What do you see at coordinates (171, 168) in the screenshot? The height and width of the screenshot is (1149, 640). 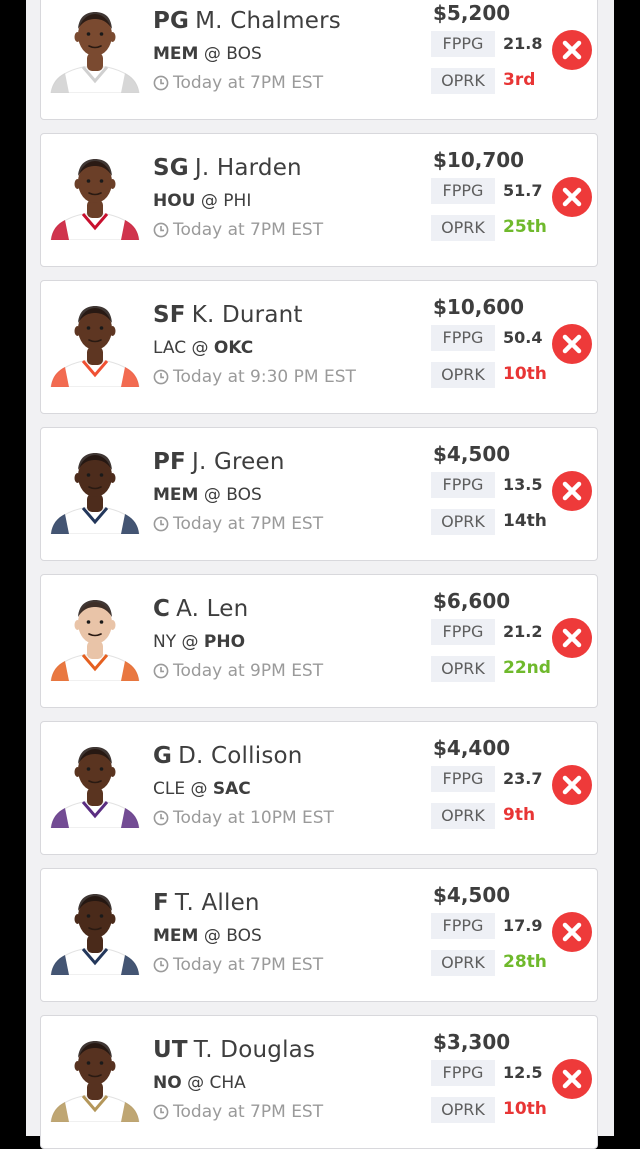 I see `player-position: SG` at bounding box center [171, 168].